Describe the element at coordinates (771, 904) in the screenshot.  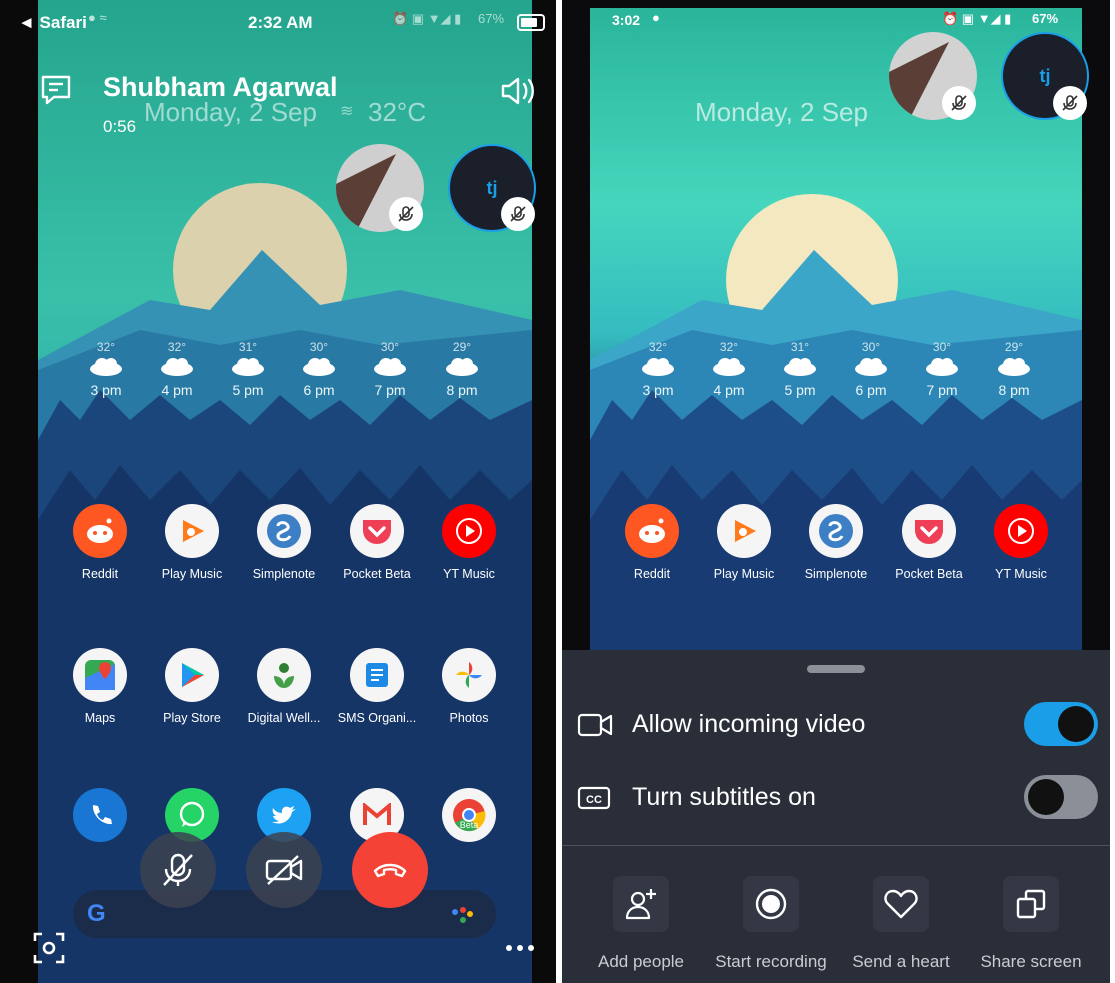
I see `record-icon` at that location.